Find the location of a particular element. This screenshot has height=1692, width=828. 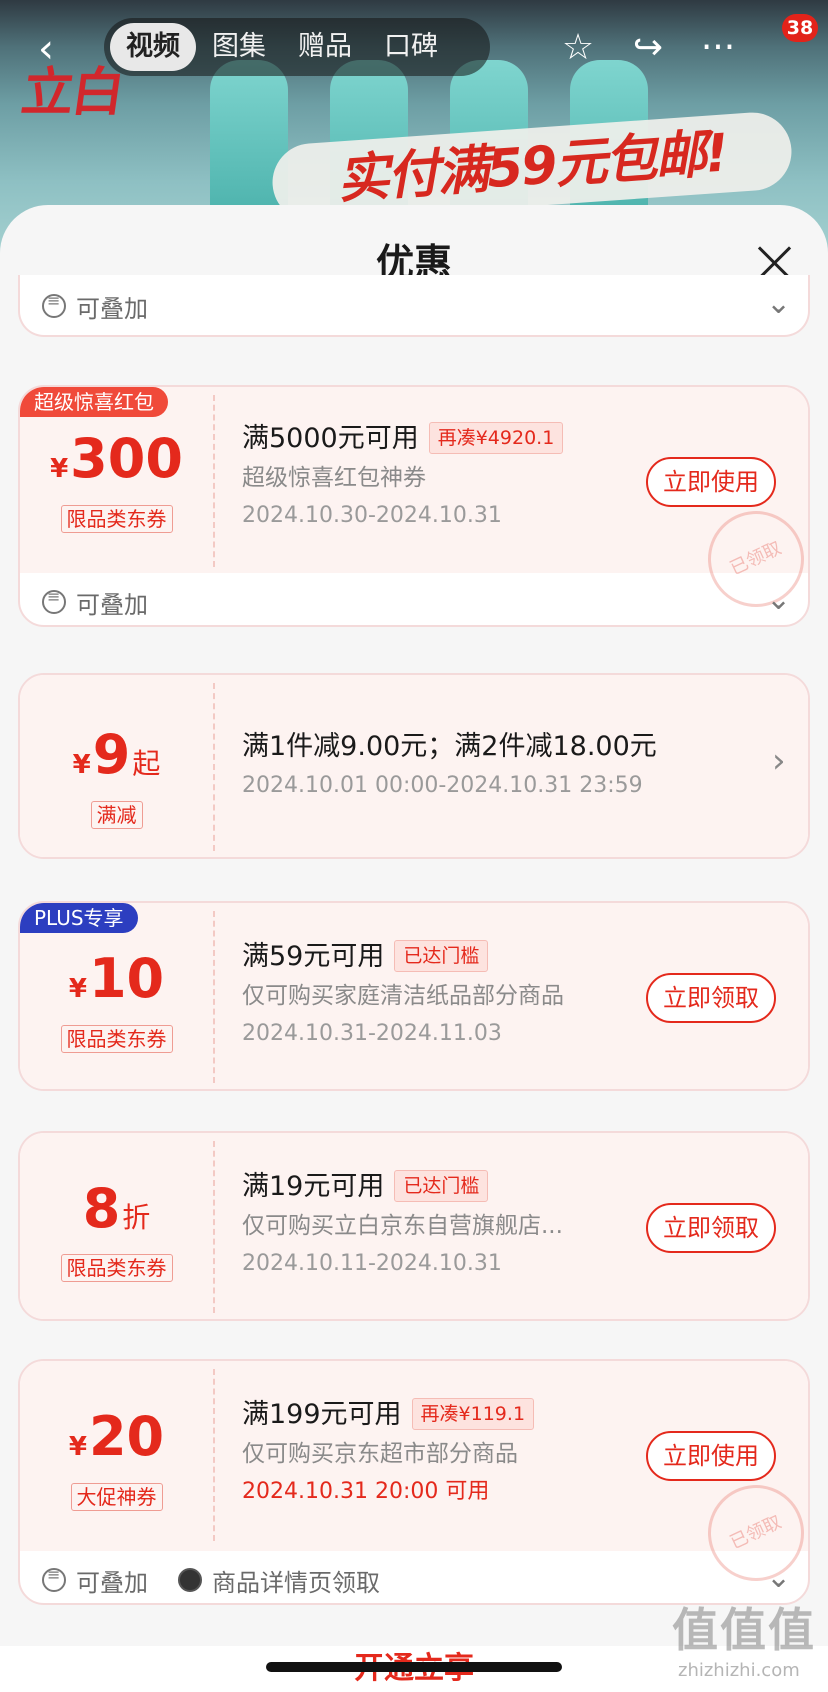

coupon-condition: 满19元可用 is located at coordinates (313, 1186).